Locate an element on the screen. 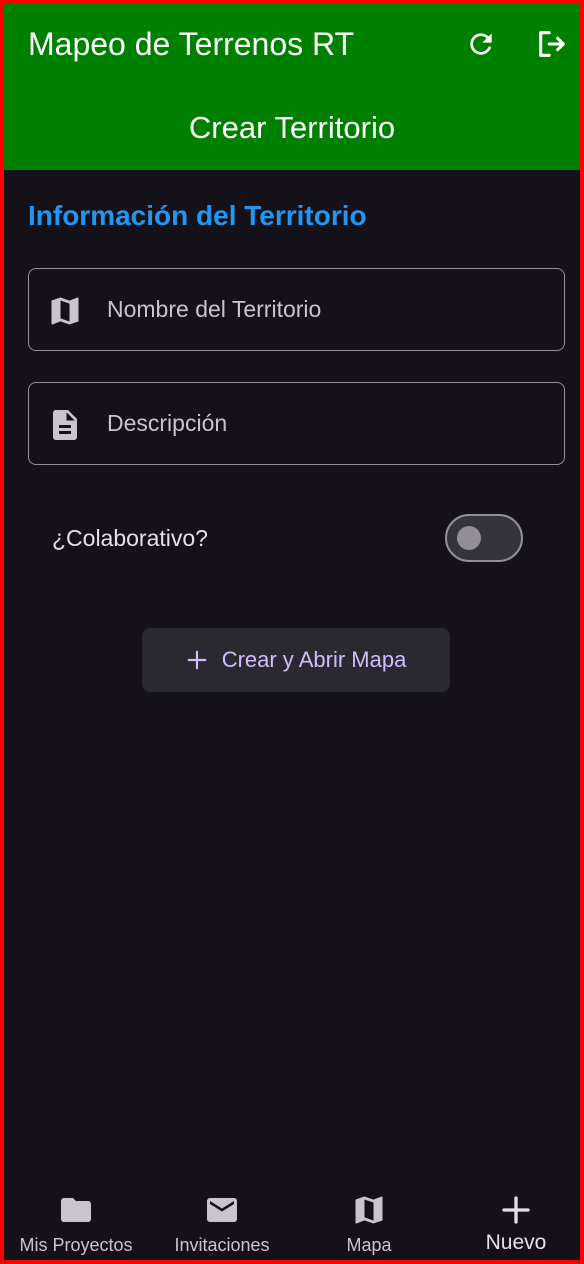 The height and width of the screenshot is (1264, 584). app-bar: Mapeo de Terrenos RT Crear Territorio is located at coordinates (292, 87).